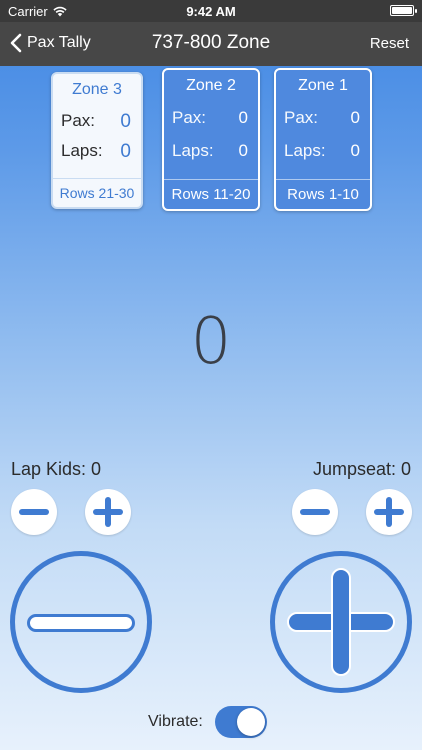 The height and width of the screenshot is (750, 422). Describe the element at coordinates (175, 721) in the screenshot. I see `vibrate-label: Vibrate:` at that location.